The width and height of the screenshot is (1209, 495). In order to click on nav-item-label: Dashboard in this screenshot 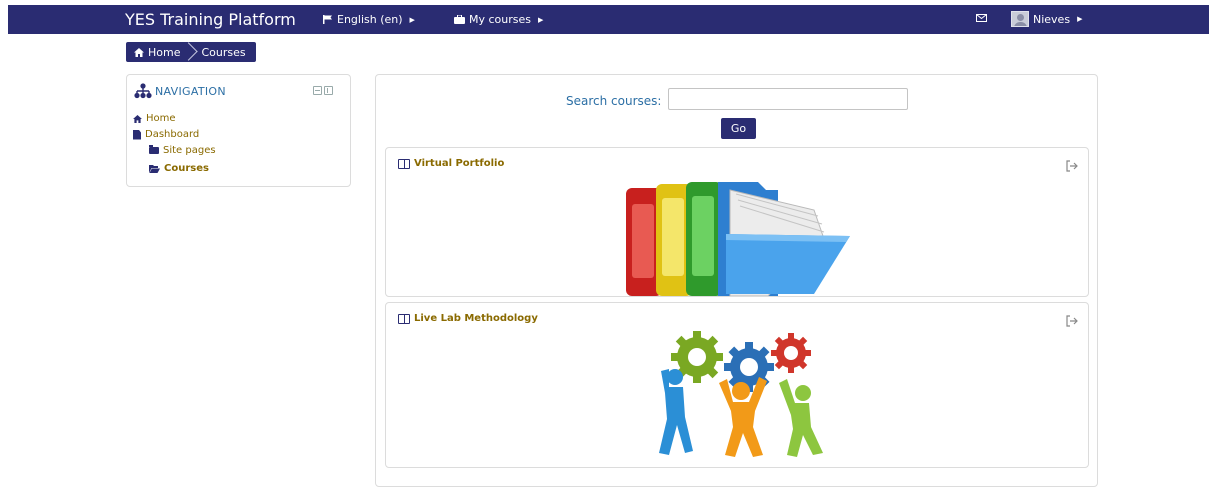, I will do `click(172, 134)`.